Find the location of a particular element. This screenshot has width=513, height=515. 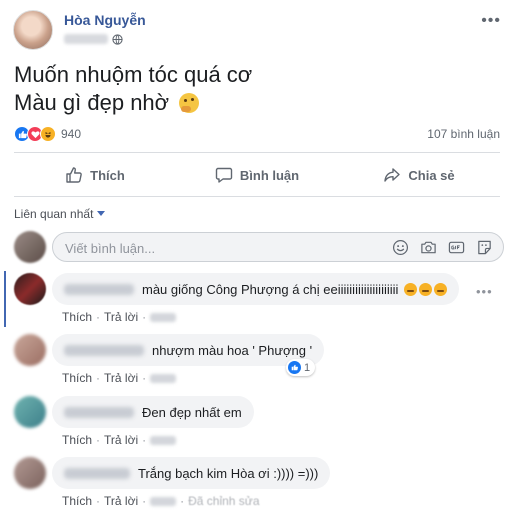

comment-bubble: nhượm màu hoa ' Phượng ' is located at coordinates (188, 350).